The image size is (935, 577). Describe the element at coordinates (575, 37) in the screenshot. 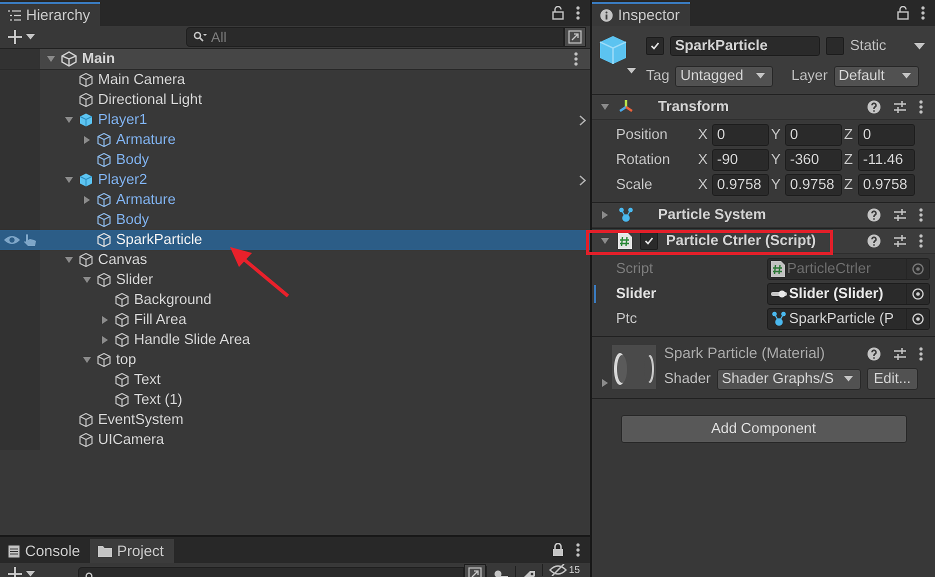

I see `expand-button` at that location.